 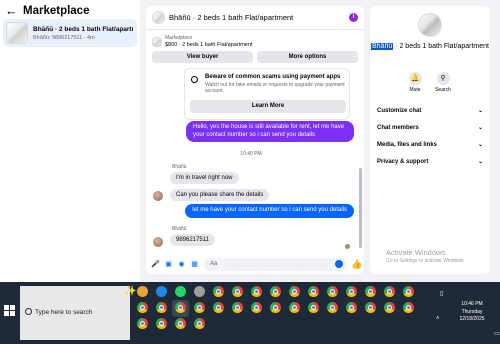 I want to click on section-label: Chat members, so click(x=398, y=128).